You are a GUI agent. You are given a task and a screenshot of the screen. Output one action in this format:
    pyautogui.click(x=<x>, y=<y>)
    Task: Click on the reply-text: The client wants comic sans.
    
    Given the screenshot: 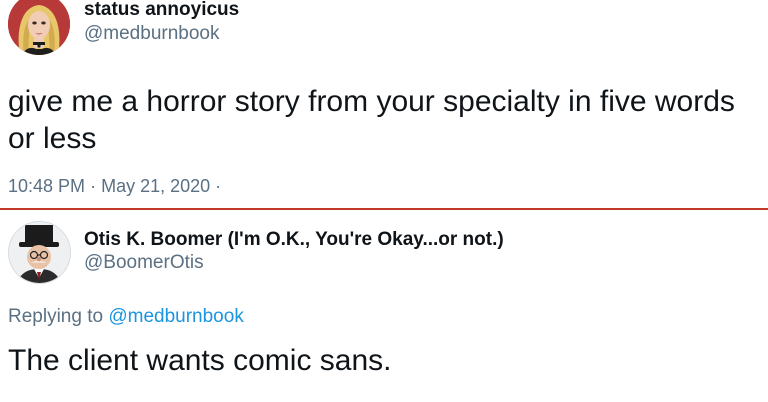 What is the action you would take?
    pyautogui.click(x=200, y=360)
    